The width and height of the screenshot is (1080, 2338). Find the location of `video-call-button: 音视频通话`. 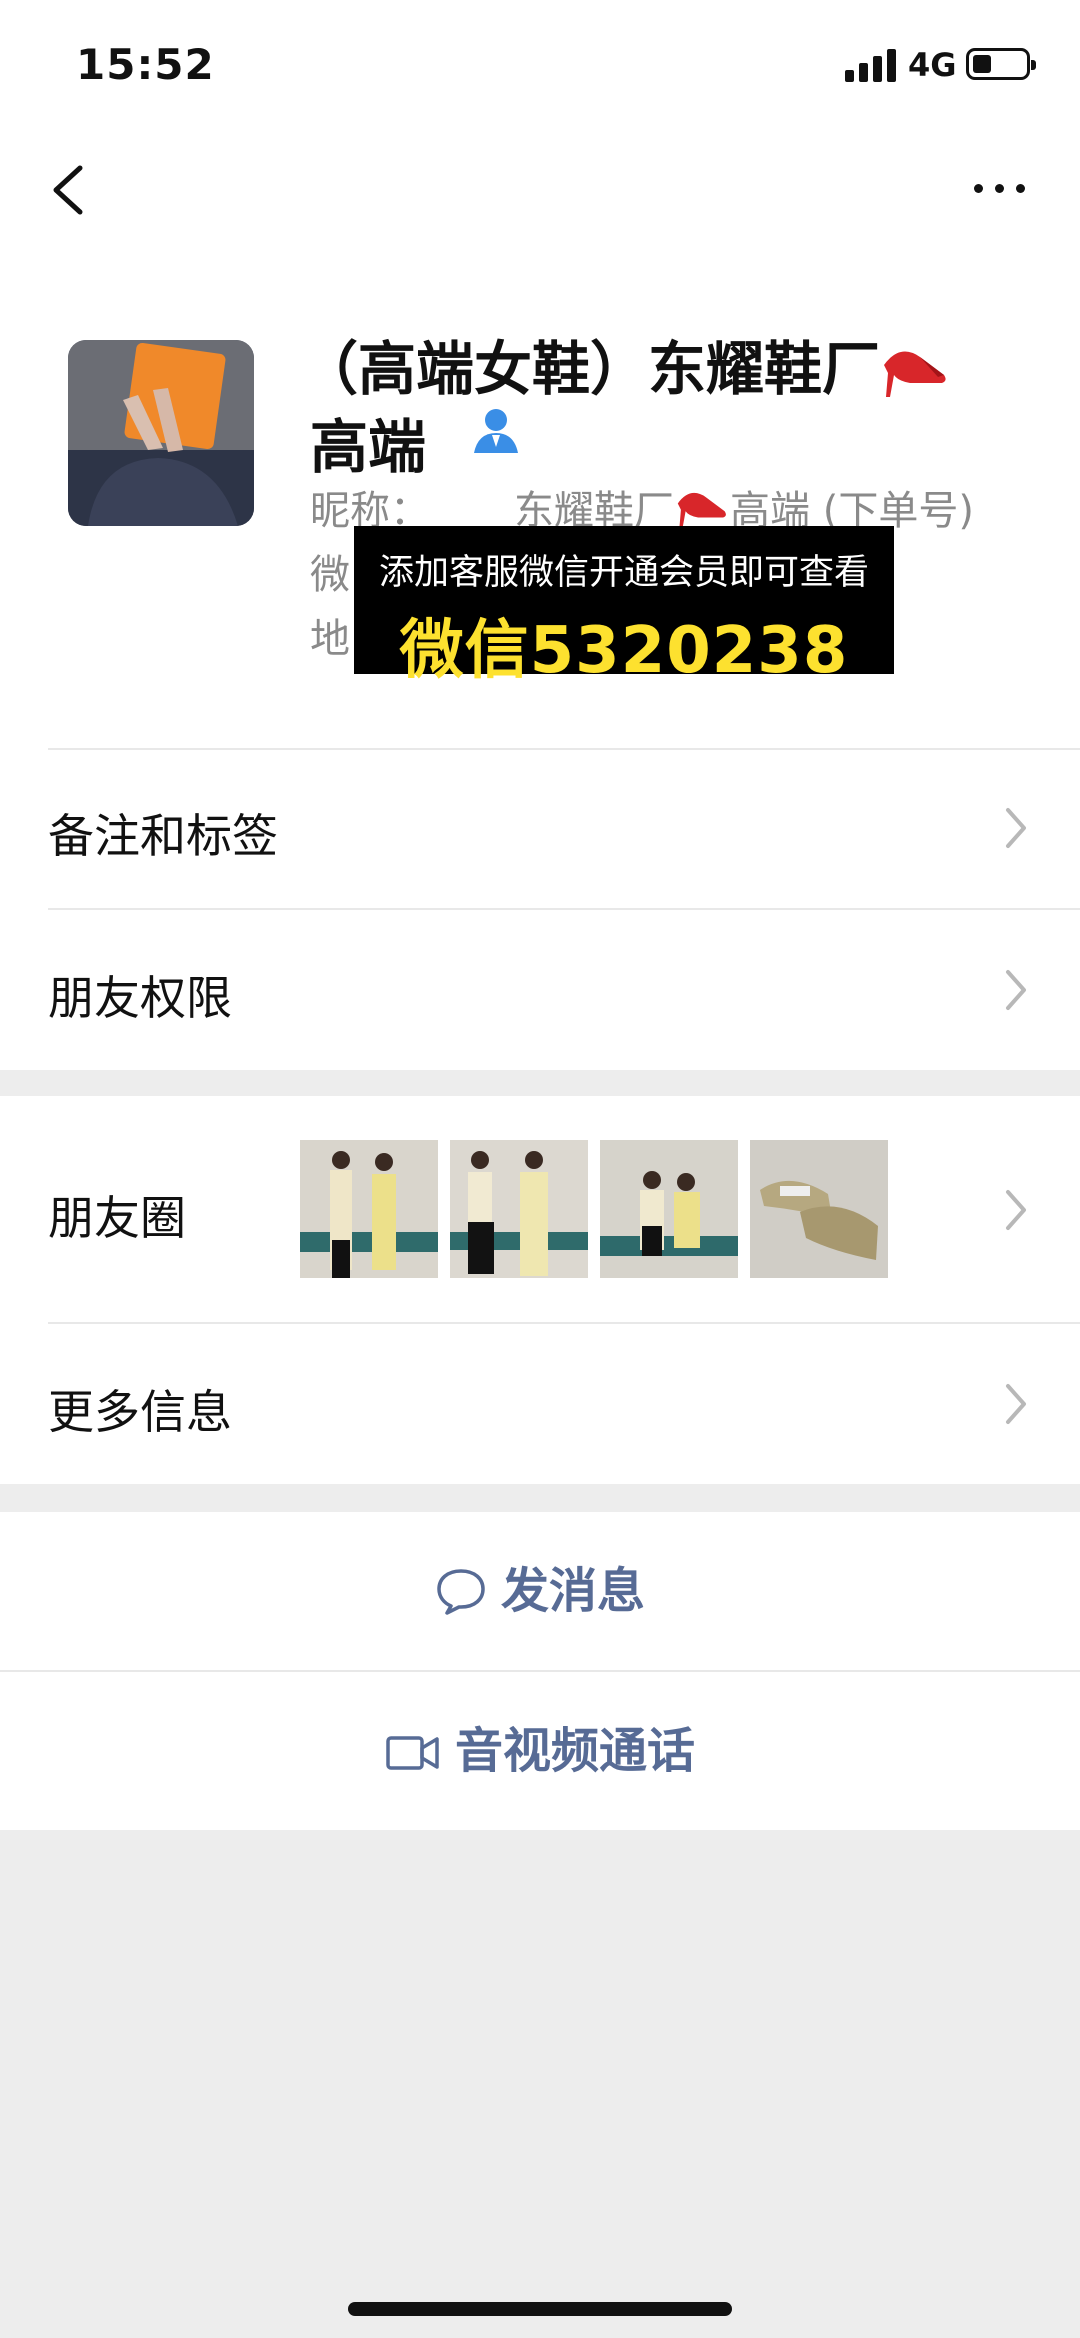

video-call-button: 音视频通话 is located at coordinates (540, 1751).